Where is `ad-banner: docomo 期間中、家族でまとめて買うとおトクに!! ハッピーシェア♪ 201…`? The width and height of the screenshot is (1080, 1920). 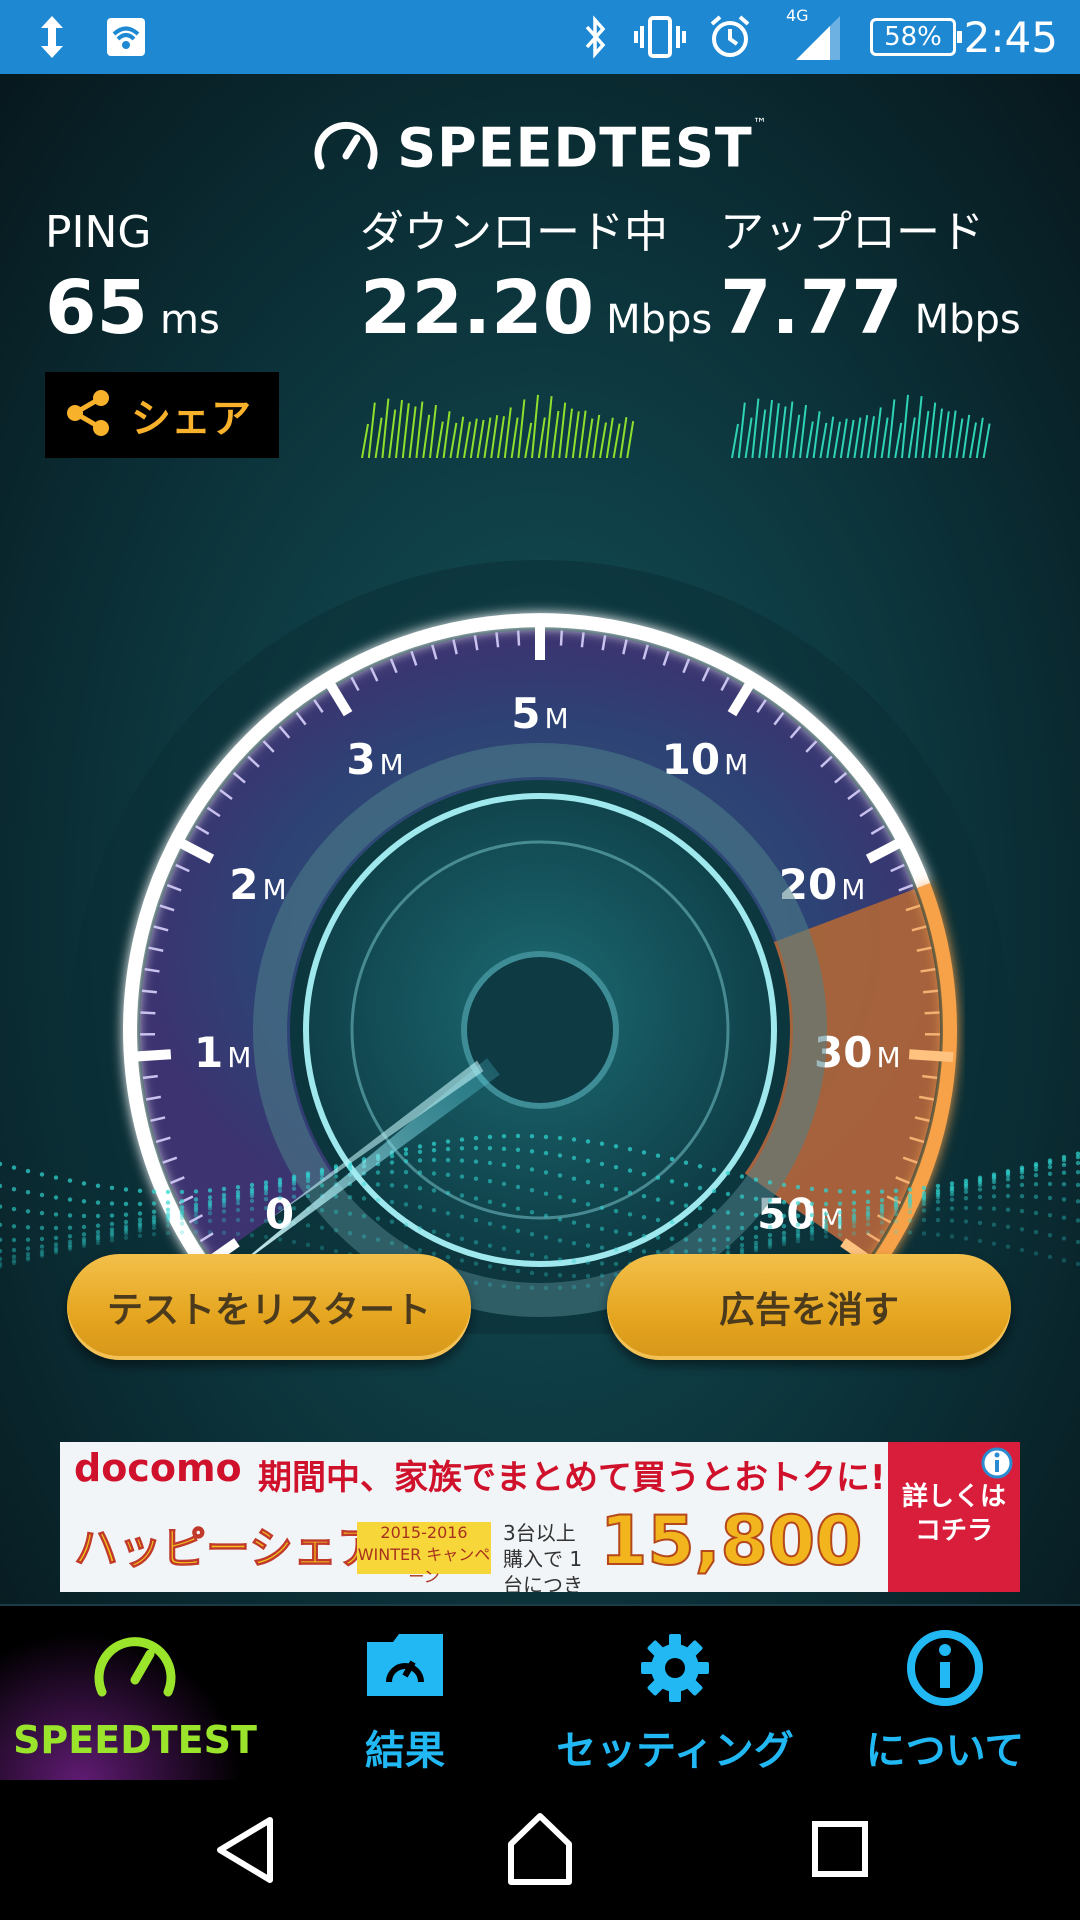 ad-banner: docomo 期間中、家族でまとめて買うとおトクに!! ハッピーシェア♪ 201… is located at coordinates (540, 1517).